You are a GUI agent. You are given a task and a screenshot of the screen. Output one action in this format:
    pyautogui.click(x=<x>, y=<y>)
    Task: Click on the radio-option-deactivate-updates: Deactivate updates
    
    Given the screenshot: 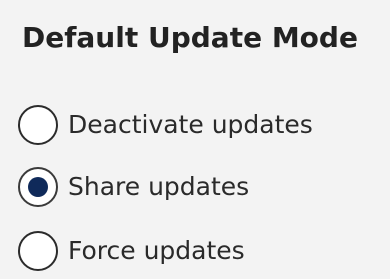 What is the action you would take?
    pyautogui.click(x=165, y=125)
    